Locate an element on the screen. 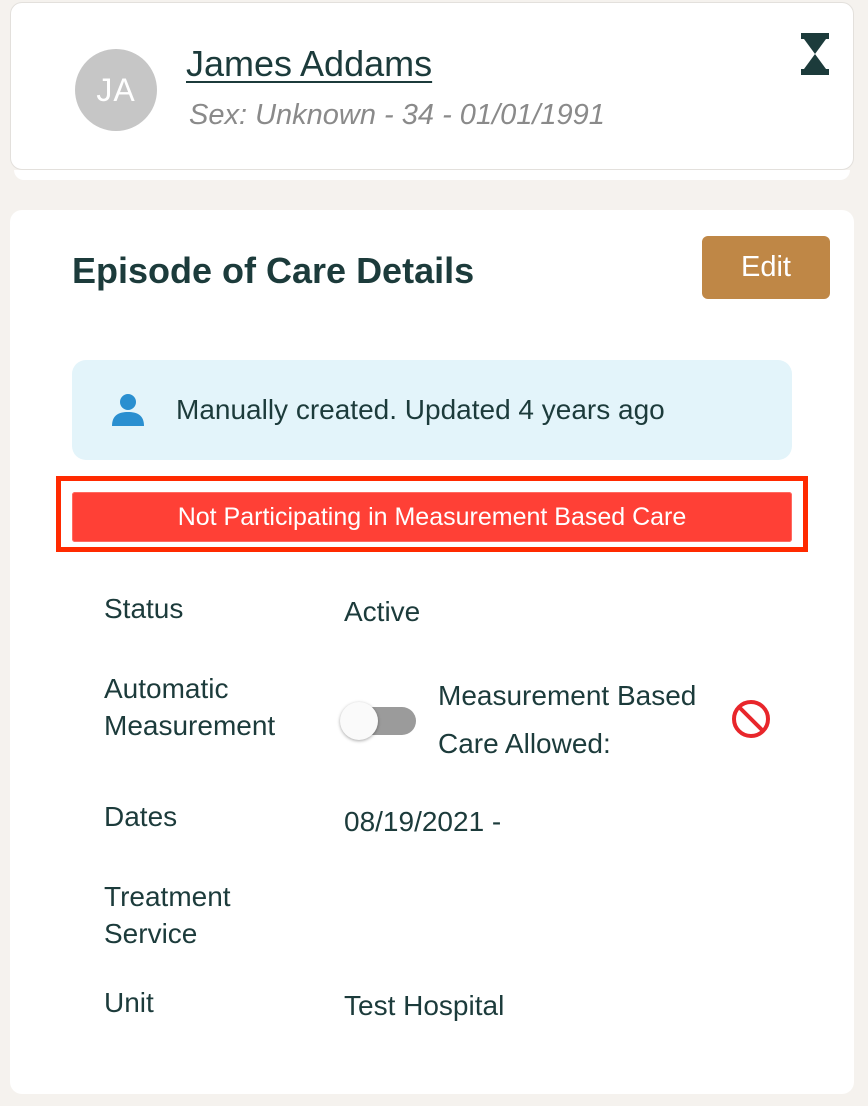 The image size is (868, 1106). automatic-measurement-label-line1: Automatic is located at coordinates (166, 688).